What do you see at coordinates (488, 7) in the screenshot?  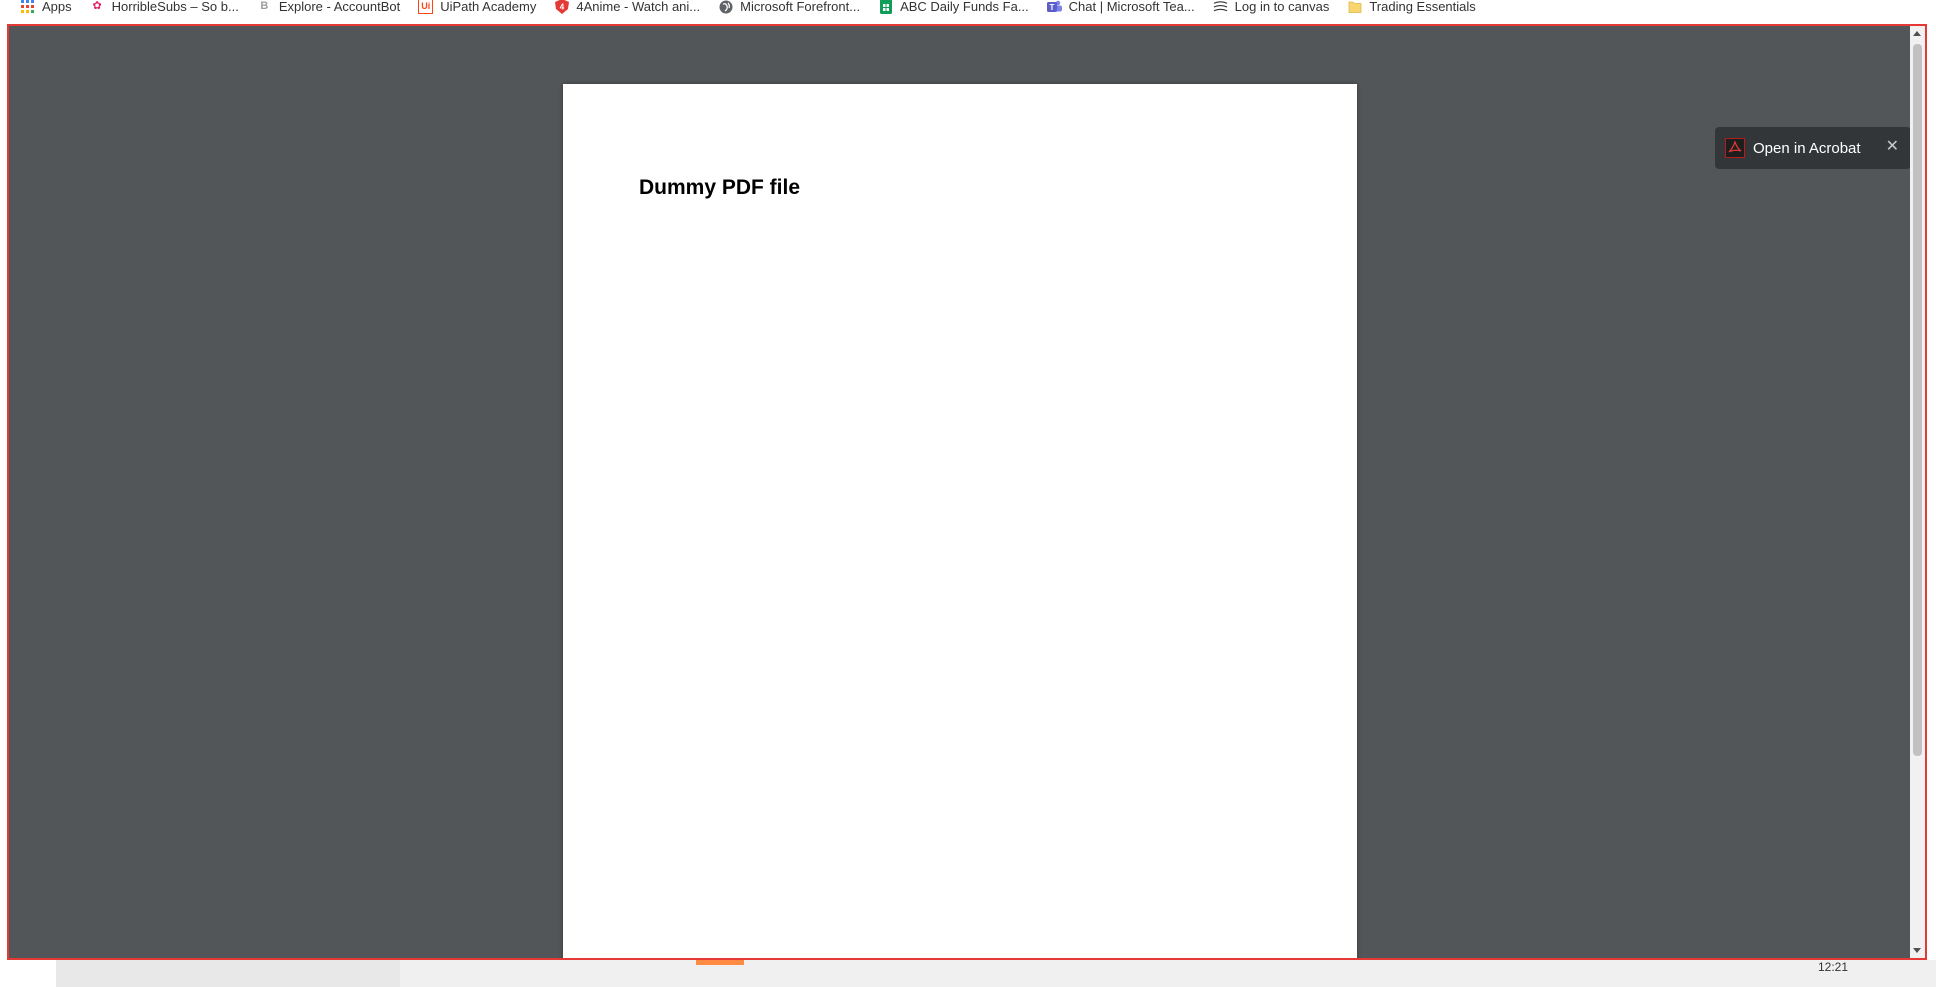 I see `bookmark-label: UiPath Academy` at bounding box center [488, 7].